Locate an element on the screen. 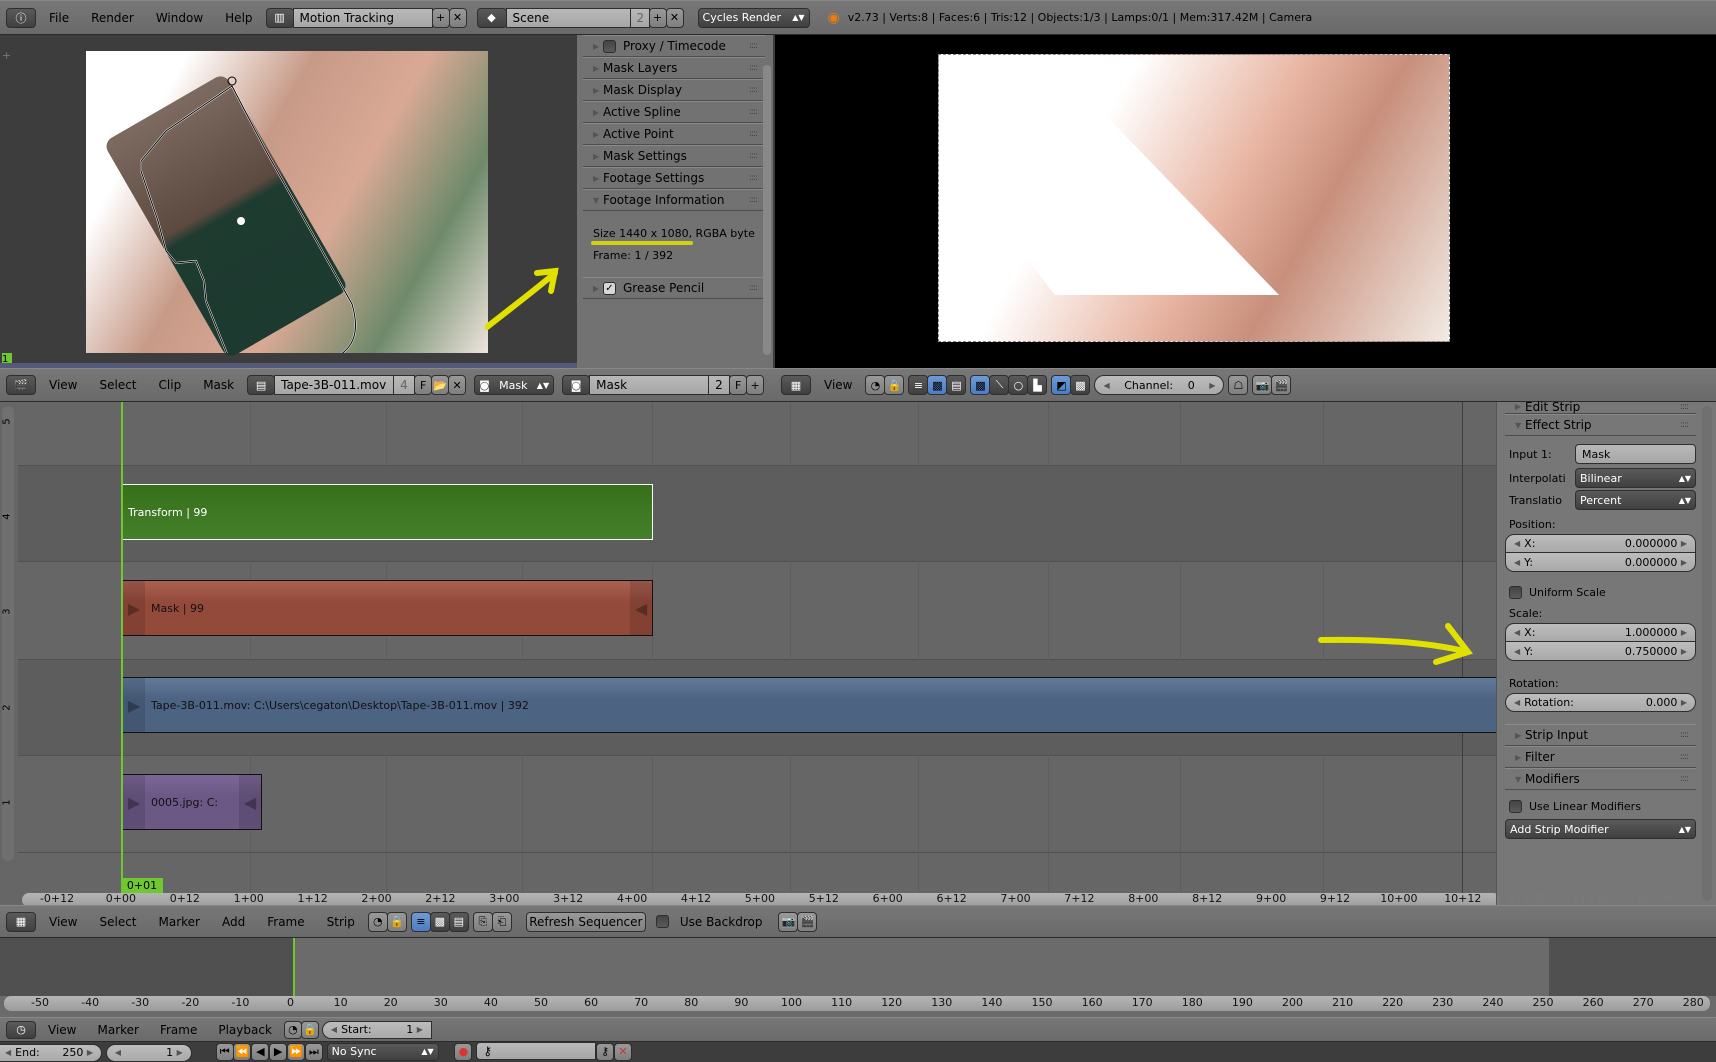 The height and width of the screenshot is (1062, 1716). jump-end-icon: ⏭ is located at coordinates (313, 1052).